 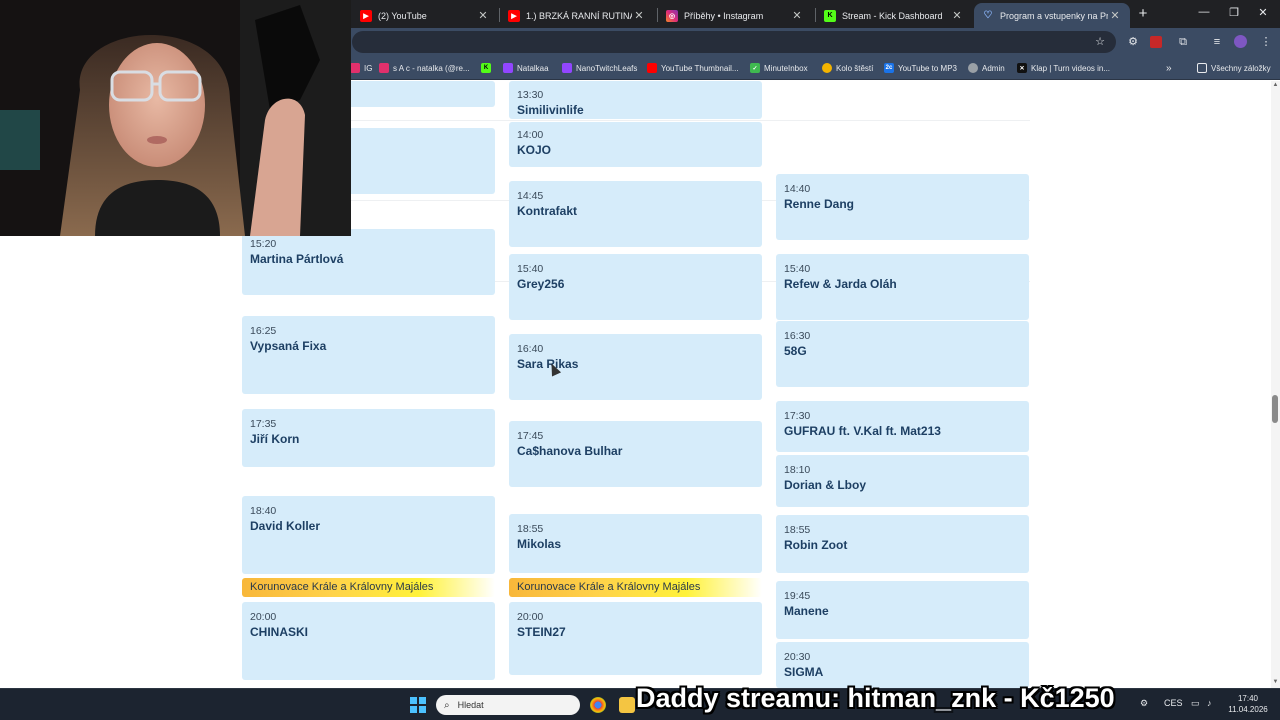 What do you see at coordinates (635, 454) in the screenshot?
I see `schedule-card: 17:45 Ca$hanova Bulhar` at bounding box center [635, 454].